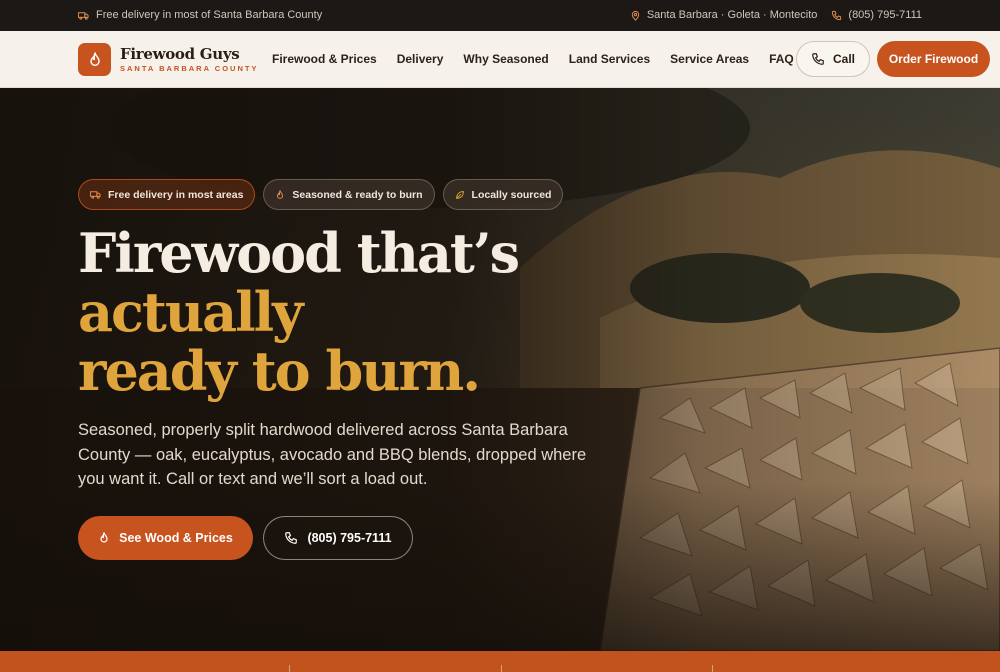 The width and height of the screenshot is (1000, 672). I want to click on headline-line-2: actually, so click(190, 312).